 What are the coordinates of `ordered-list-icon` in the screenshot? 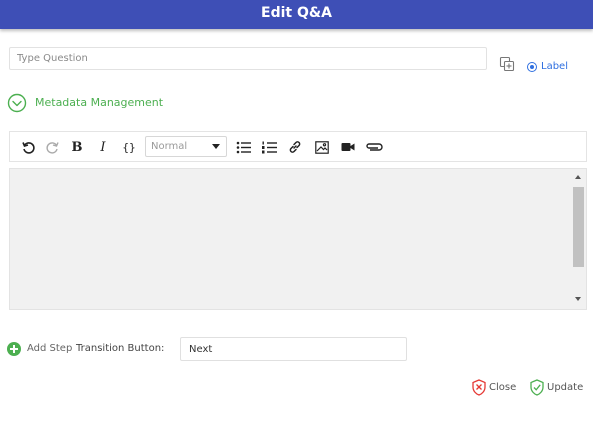 It's located at (269, 147).